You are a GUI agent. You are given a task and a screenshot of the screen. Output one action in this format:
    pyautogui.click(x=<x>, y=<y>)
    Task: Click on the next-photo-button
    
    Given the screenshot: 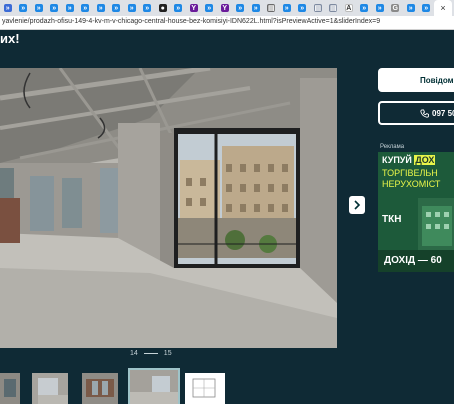 What is the action you would take?
    pyautogui.click(x=357, y=205)
    